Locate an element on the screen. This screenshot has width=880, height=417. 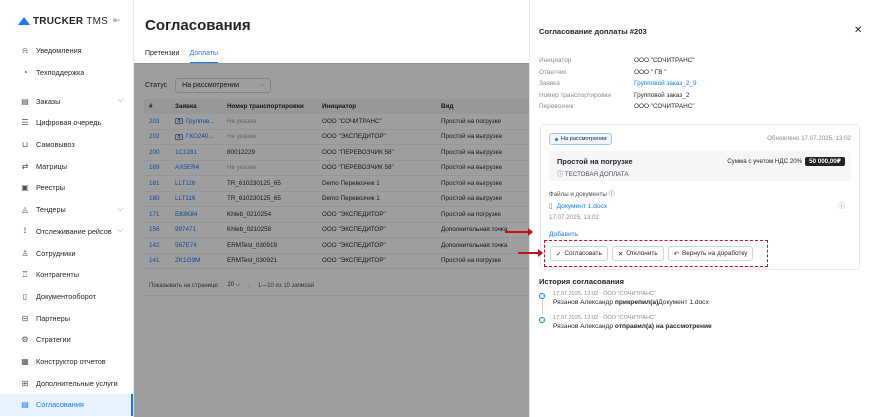
services-icon: ⊞ is located at coordinates (25, 383).